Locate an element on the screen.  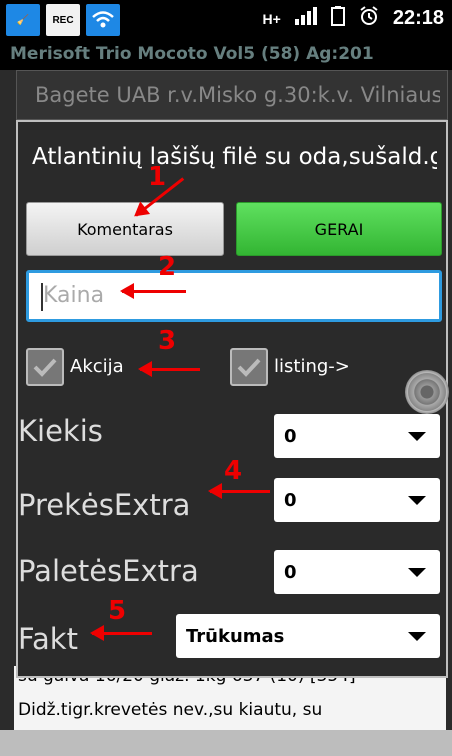
annotation-3: 3 is located at coordinates (167, 341).